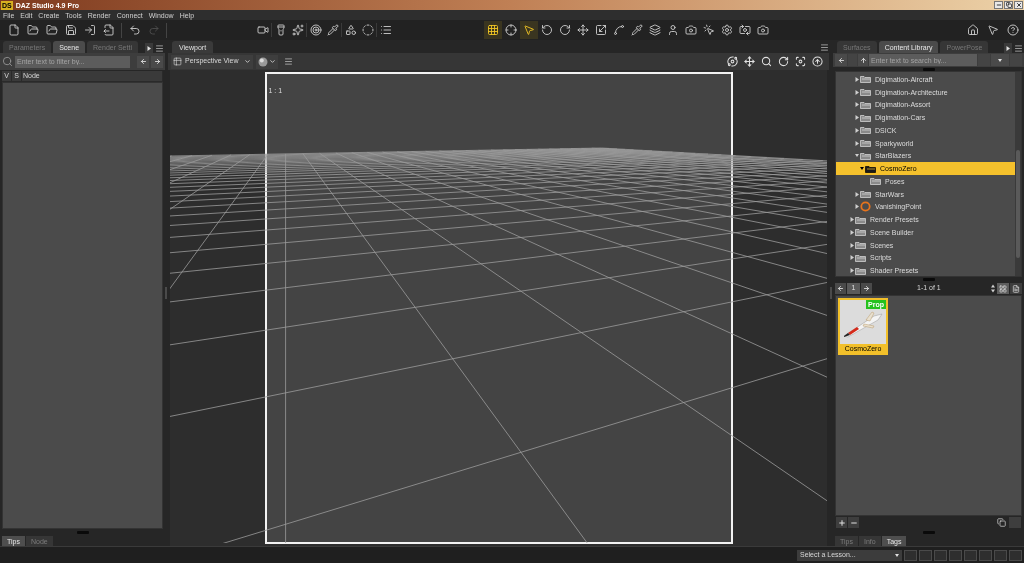  What do you see at coordinates (800, 61) in the screenshot?
I see `focus-icon` at bounding box center [800, 61].